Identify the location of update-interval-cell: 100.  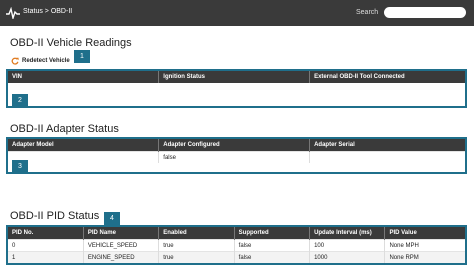
(347, 245).